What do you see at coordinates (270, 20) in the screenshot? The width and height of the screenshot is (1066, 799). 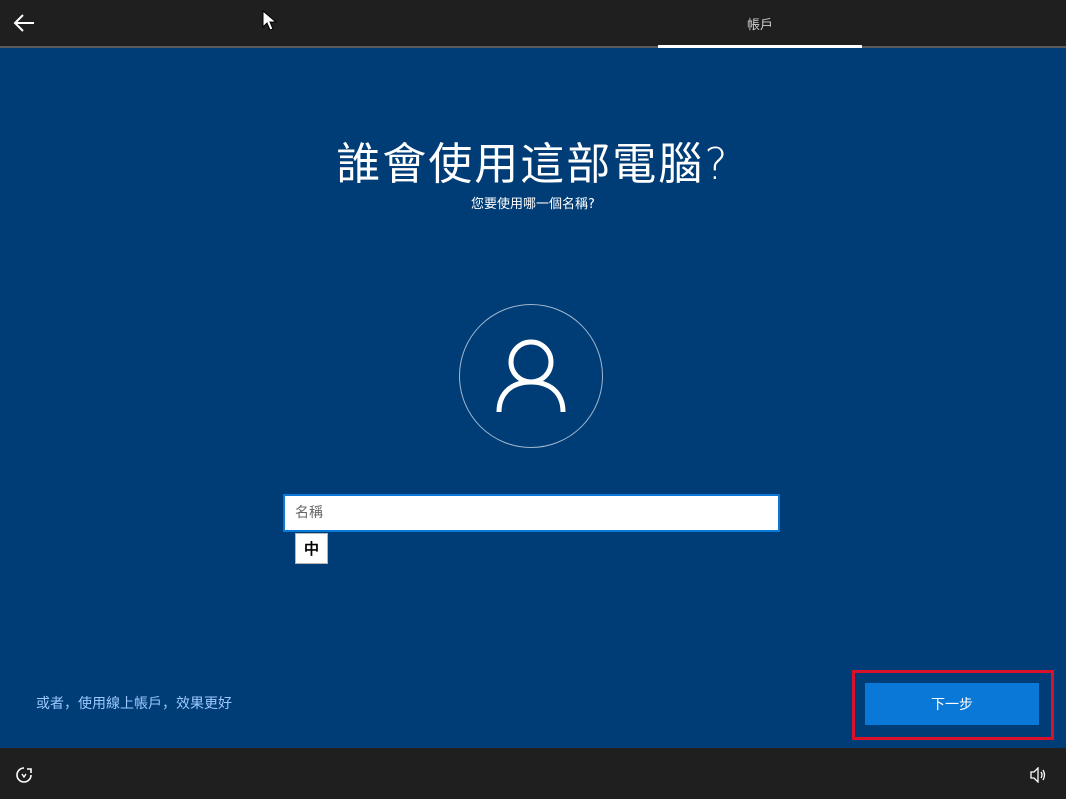 I see `mouse-pointer-icon` at bounding box center [270, 20].